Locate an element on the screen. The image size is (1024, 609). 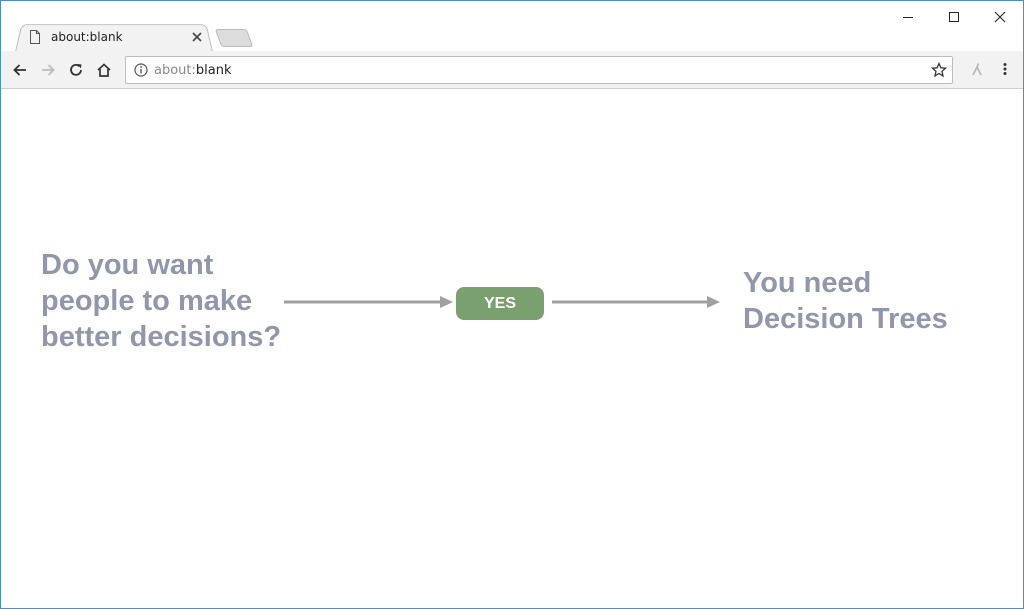
window-close-button is located at coordinates (1000, 17).